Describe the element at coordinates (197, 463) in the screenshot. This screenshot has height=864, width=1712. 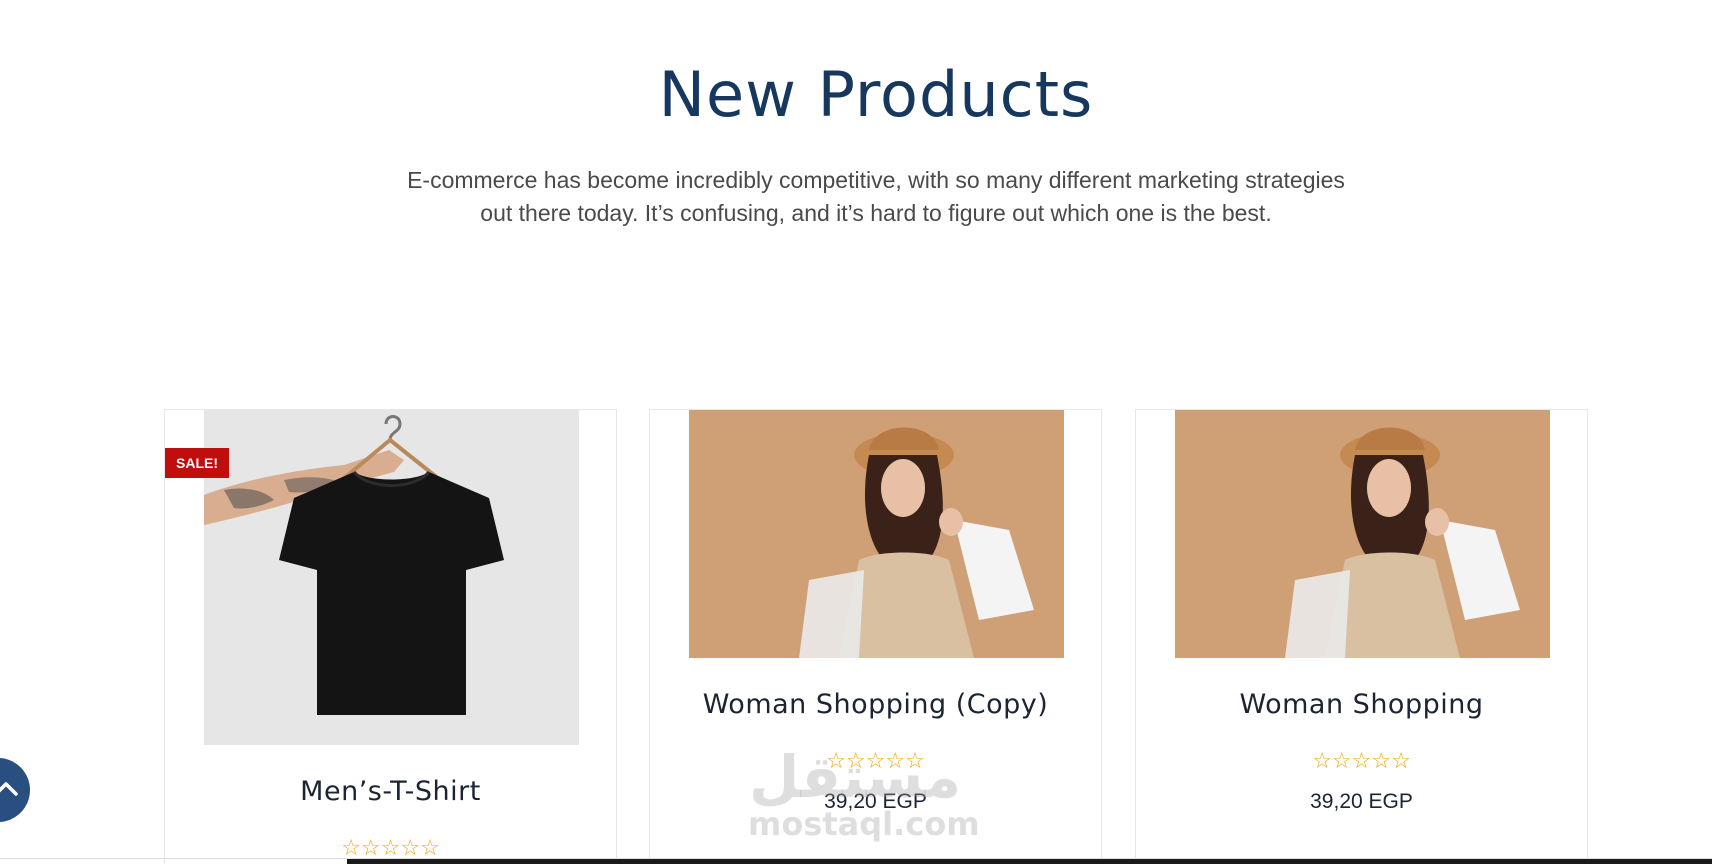
I see `sale-badge: SALE!` at that location.